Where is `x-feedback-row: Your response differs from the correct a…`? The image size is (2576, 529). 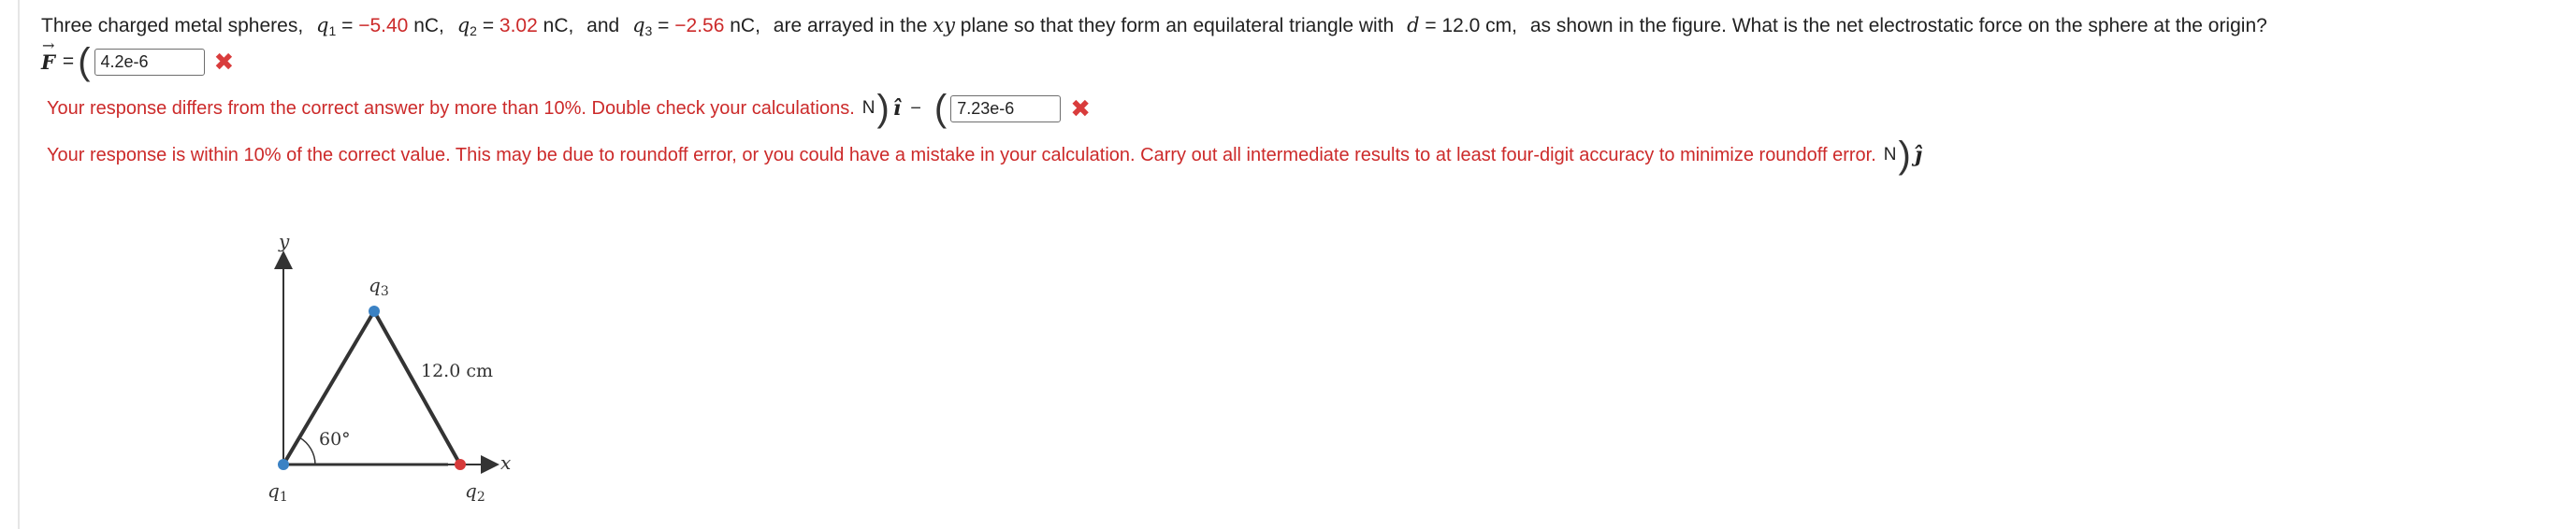 x-feedback-row: Your response differs from the correct a… is located at coordinates (569, 108).